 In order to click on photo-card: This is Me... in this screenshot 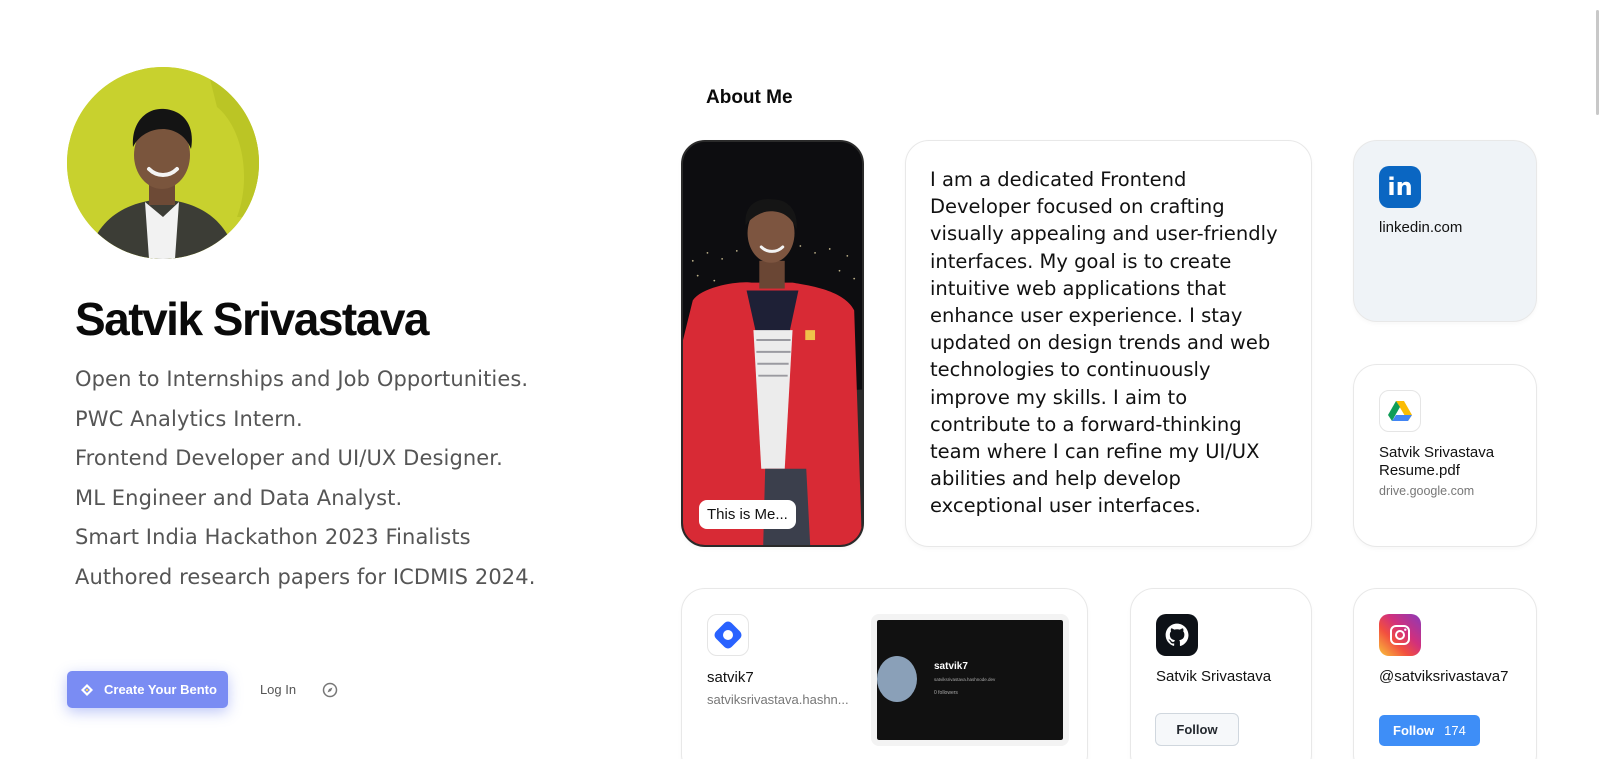, I will do `click(772, 343)`.